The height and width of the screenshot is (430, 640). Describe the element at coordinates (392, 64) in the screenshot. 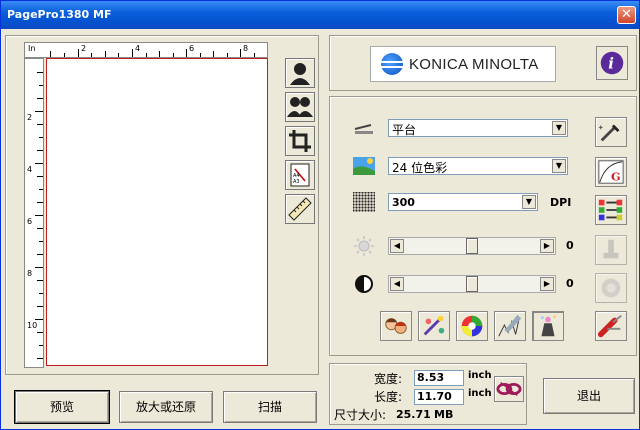

I see `globe-icon` at that location.